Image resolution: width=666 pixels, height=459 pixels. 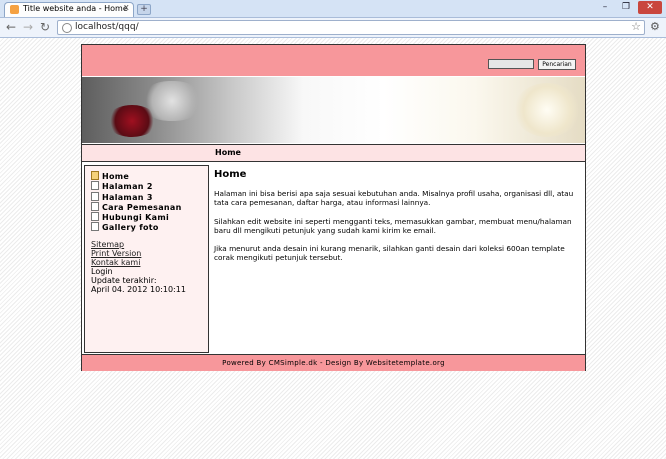 What do you see at coordinates (650, 7) in the screenshot?
I see `close-window-button: ✕` at bounding box center [650, 7].